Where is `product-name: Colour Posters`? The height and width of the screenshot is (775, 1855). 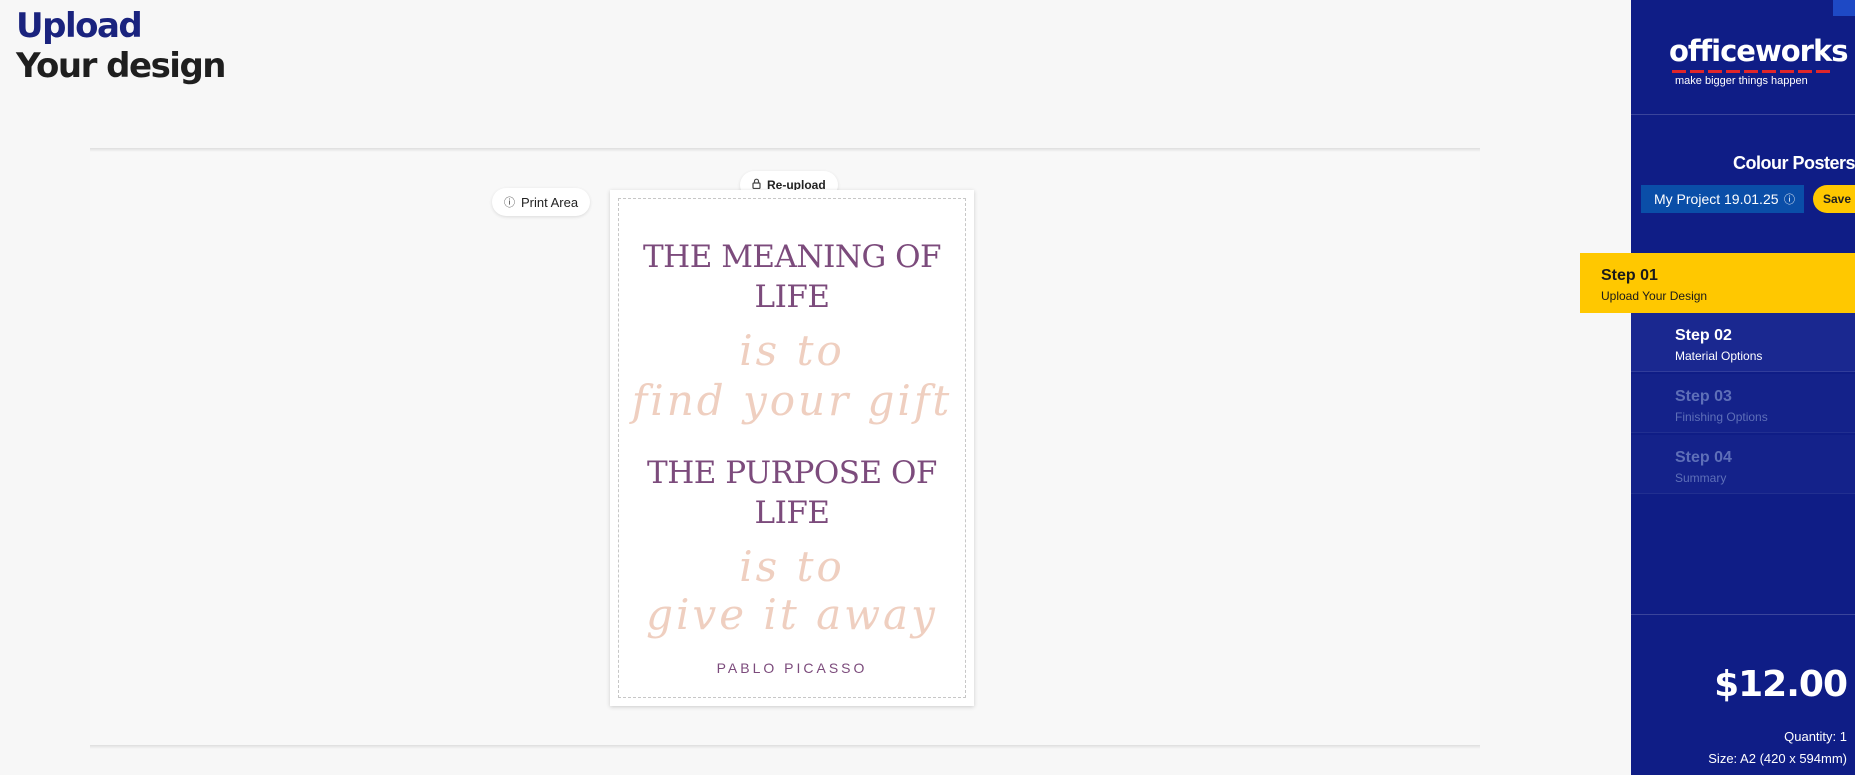 product-name: Colour Posters is located at coordinates (1793, 163).